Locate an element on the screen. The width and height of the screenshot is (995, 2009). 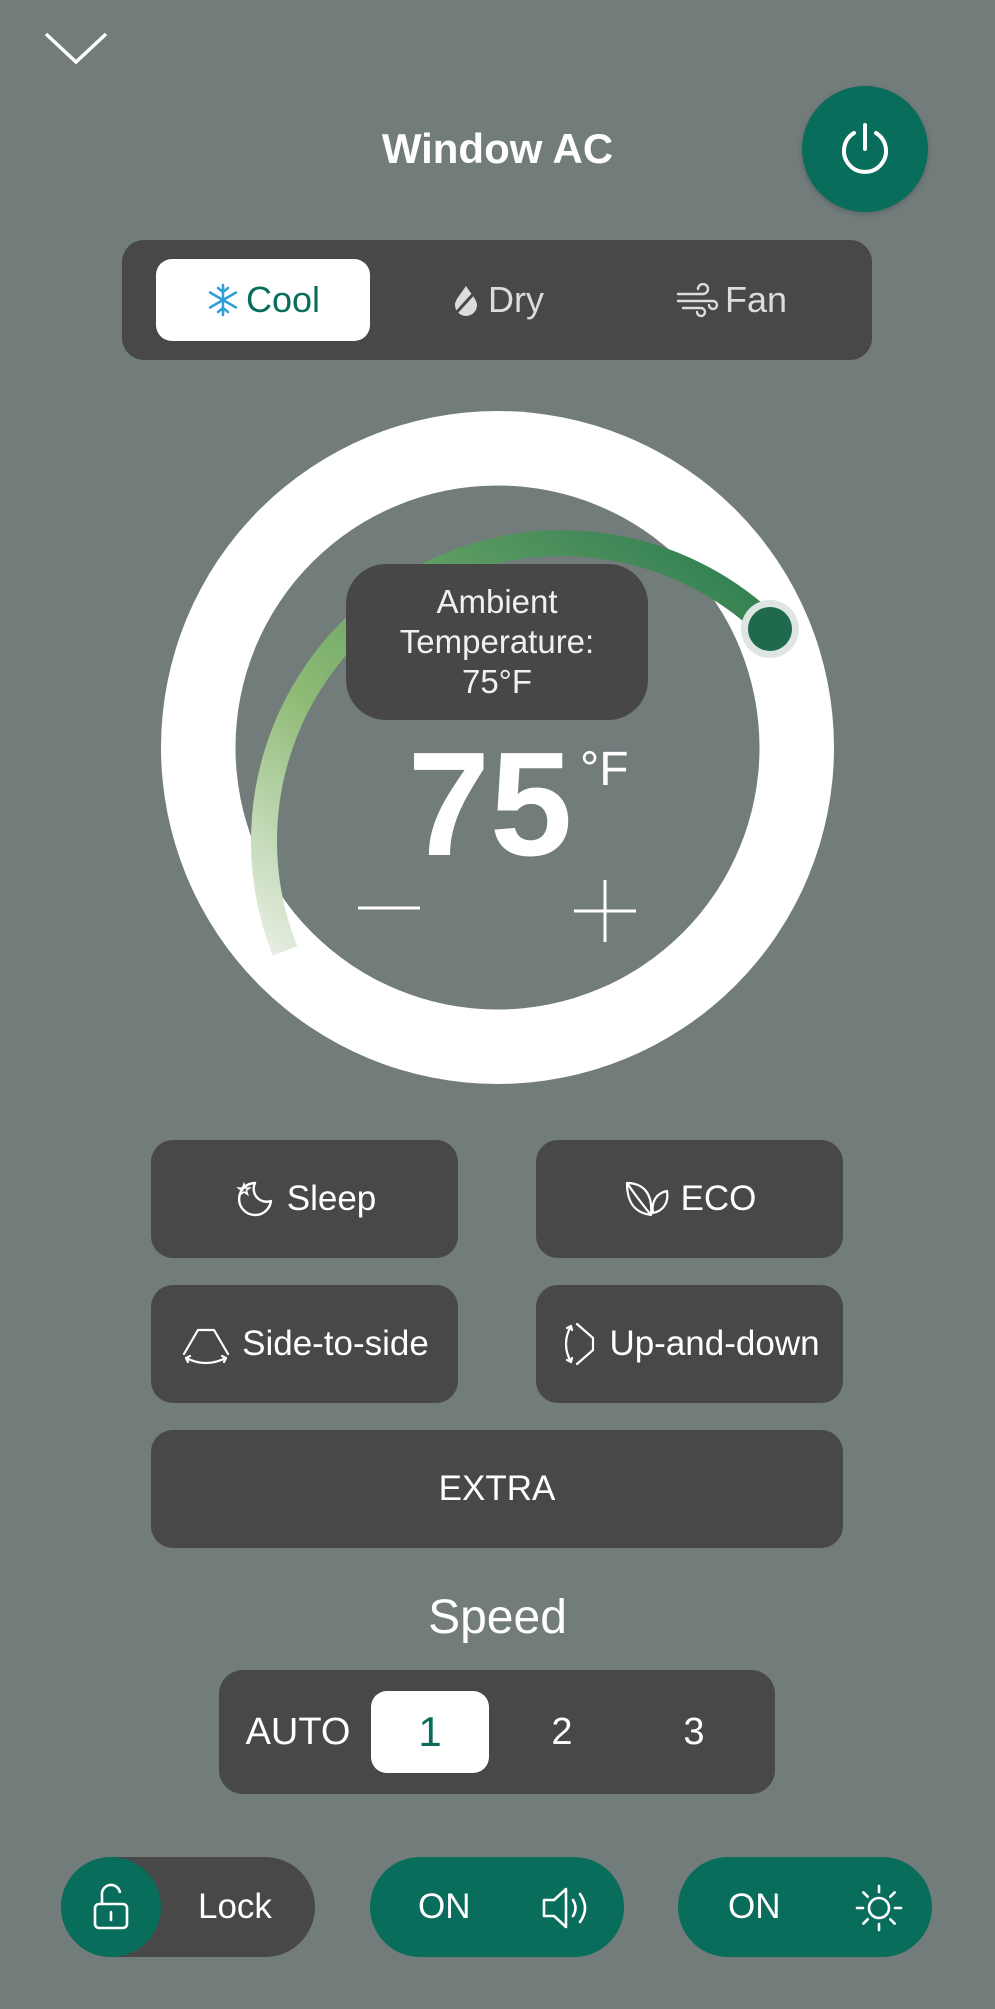
side-to-side-label: Side-to-side is located at coordinates (335, 1343).